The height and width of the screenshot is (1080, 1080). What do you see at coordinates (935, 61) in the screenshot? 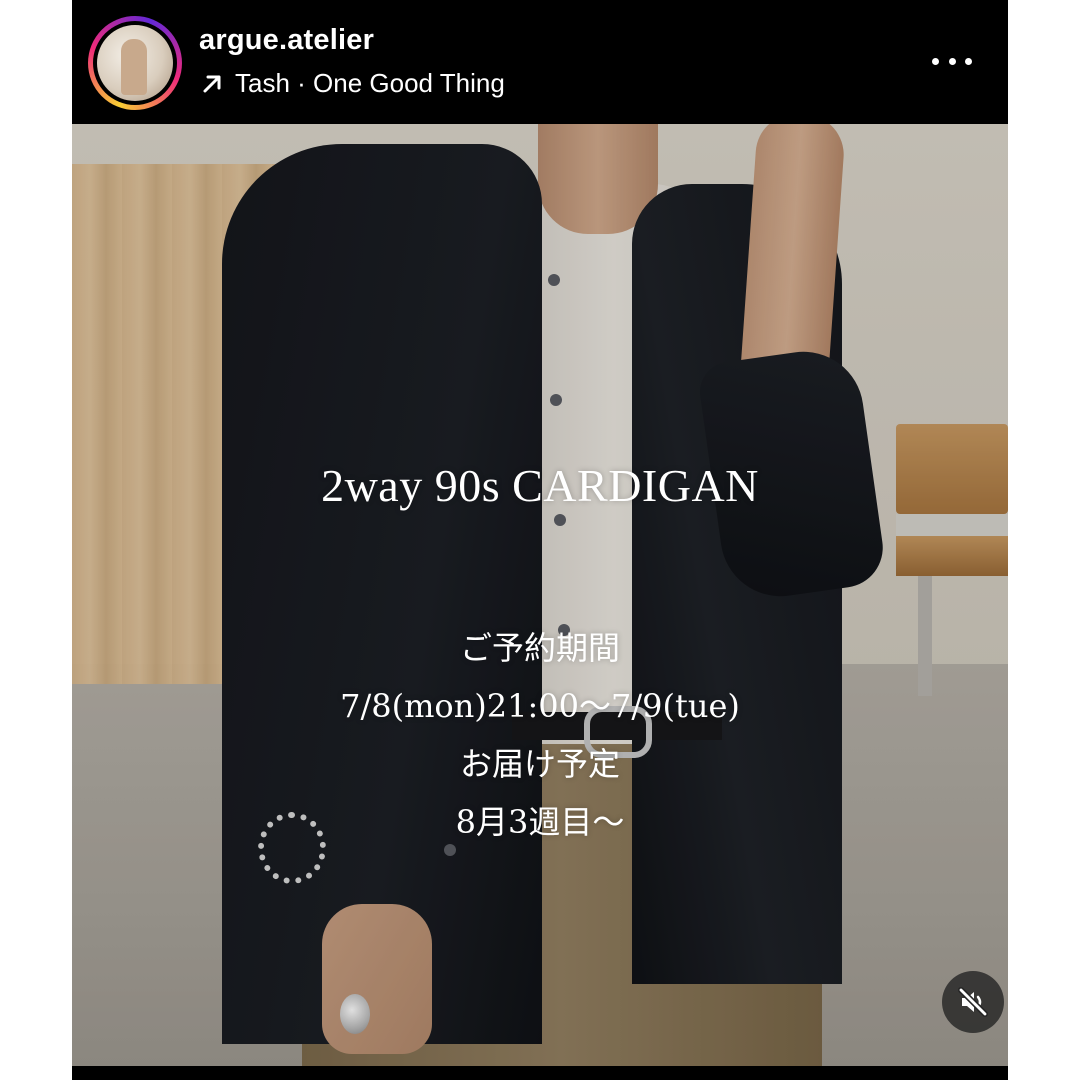
I see `more-horizontal-icon` at bounding box center [935, 61].